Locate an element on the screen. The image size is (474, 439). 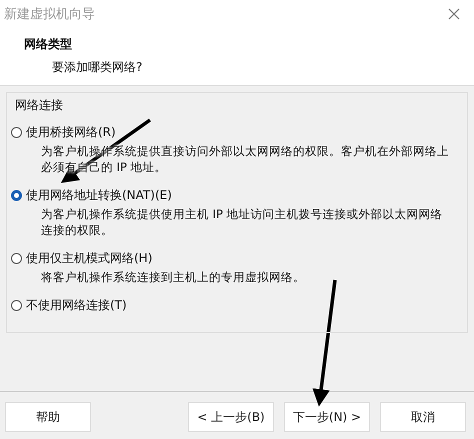
window-title: 新建虚拟机向导 is located at coordinates (49, 14).